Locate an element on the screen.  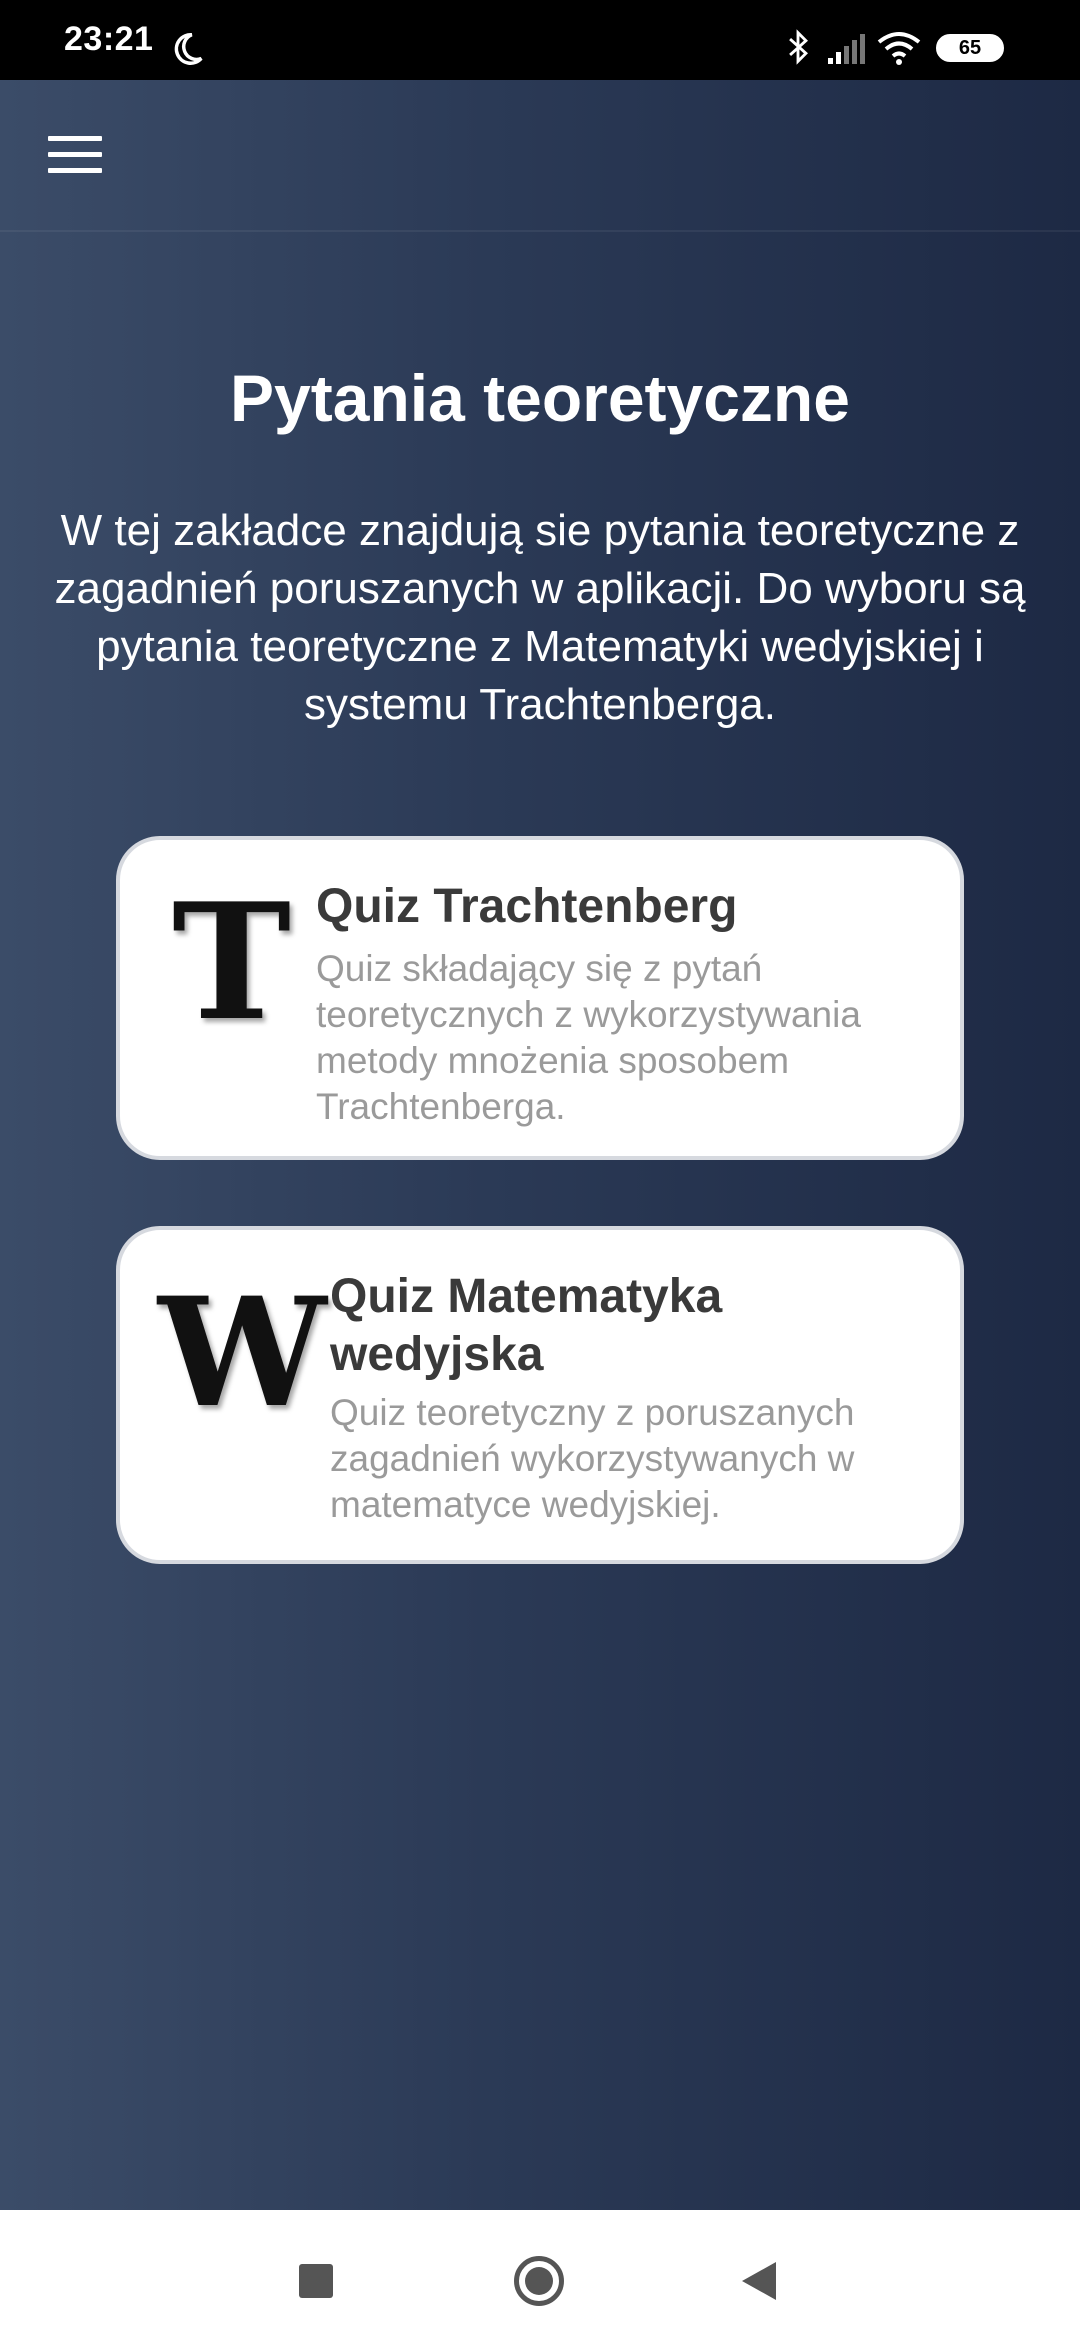
card-title: Quiz Trachtenberg is located at coordinates (527, 906).